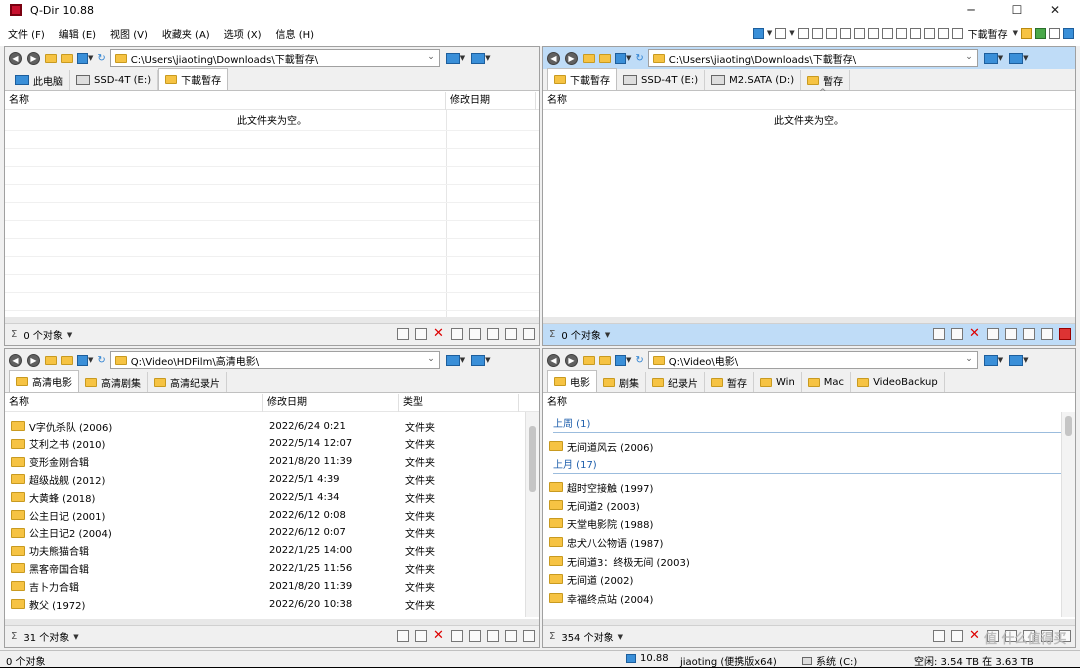 The height and width of the screenshot is (668, 1080). Describe the element at coordinates (272, 497) in the screenshot. I see `table-row: 大黄蜂 (2018) 2022/5/1 4:34 文件夹` at that location.